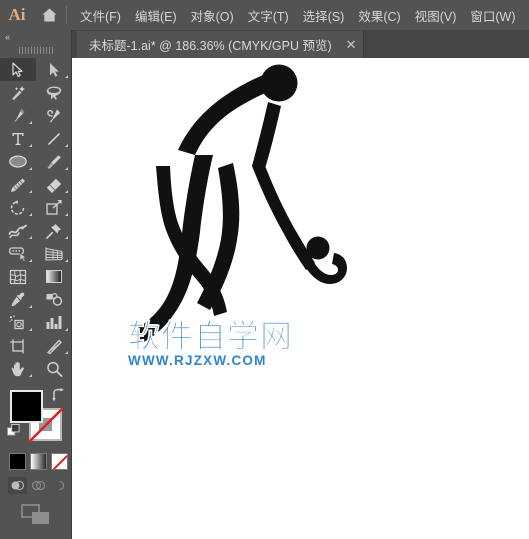  I want to click on artboard-icon, so click(17, 345).